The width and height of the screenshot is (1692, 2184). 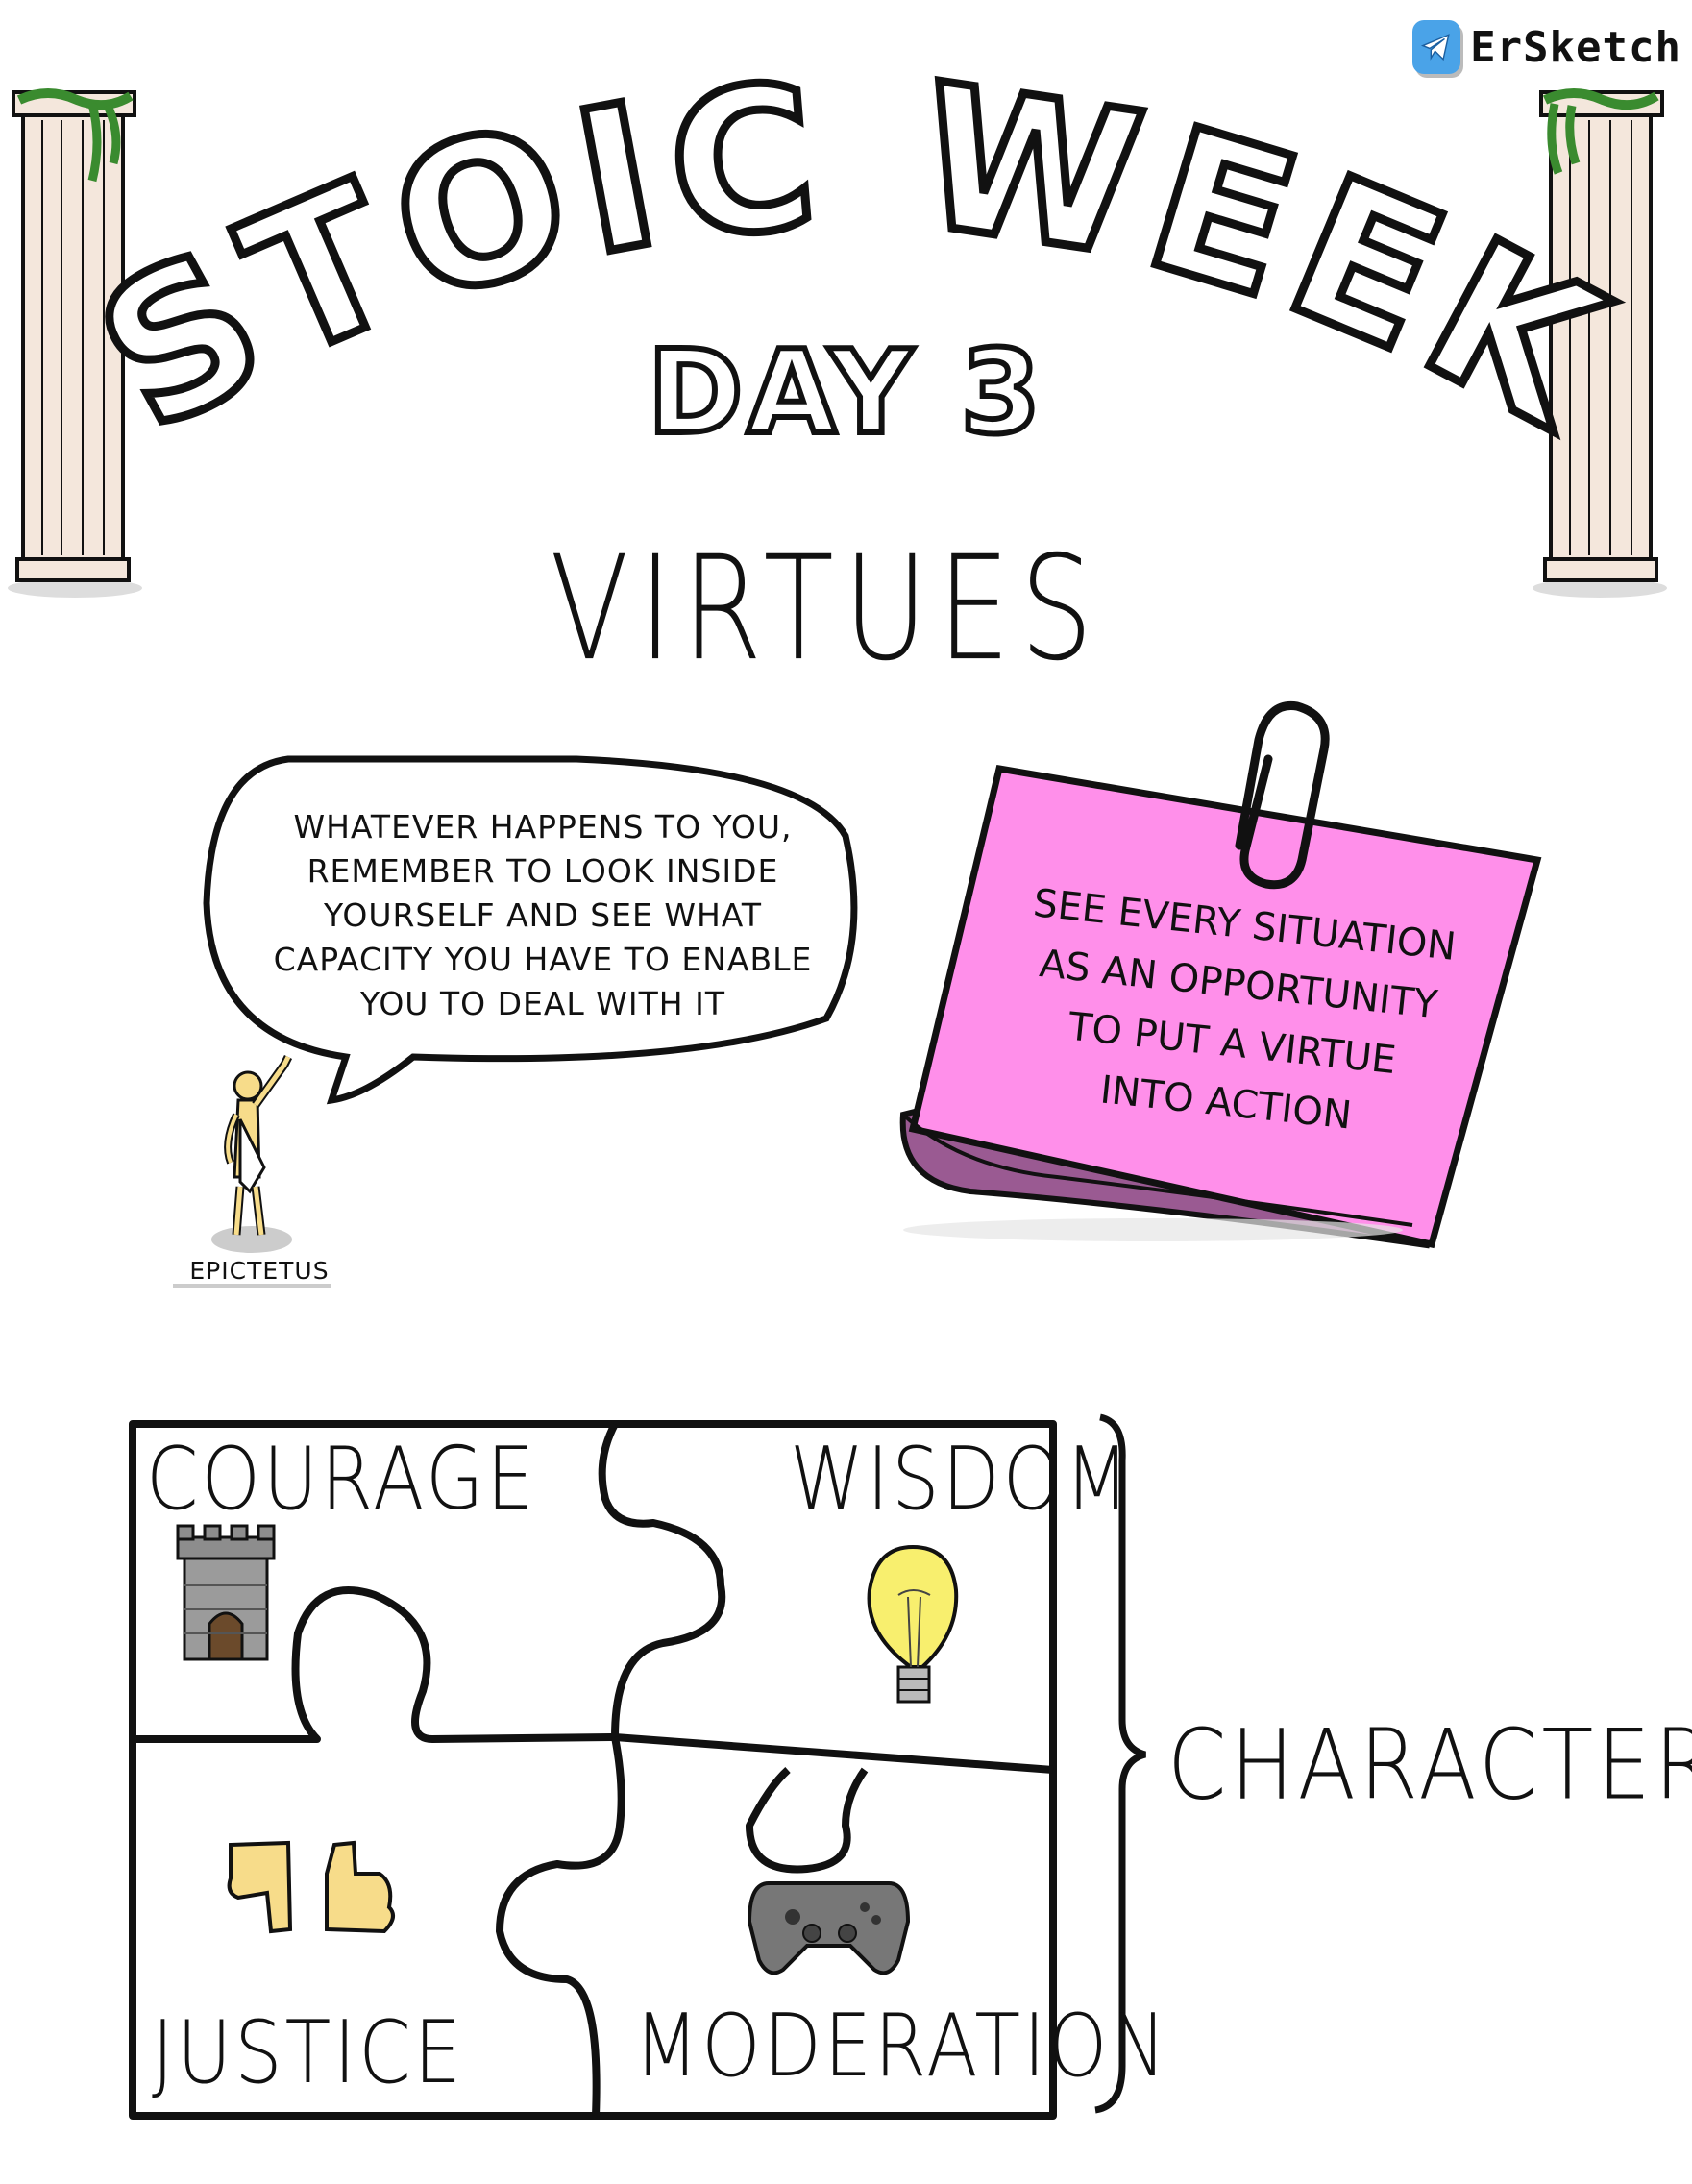 I want to click on thumbs-icon, so click(x=311, y=1887).